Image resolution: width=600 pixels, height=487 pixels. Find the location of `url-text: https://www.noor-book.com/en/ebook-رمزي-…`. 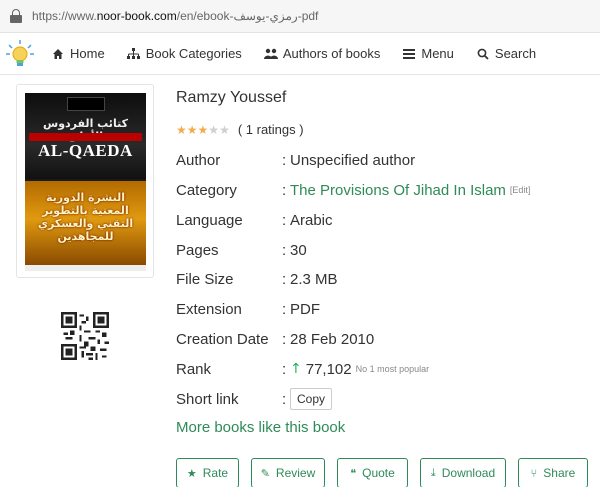

url-text: https://www.noor-book.com/en/ebook-رمزي-… is located at coordinates (175, 16).